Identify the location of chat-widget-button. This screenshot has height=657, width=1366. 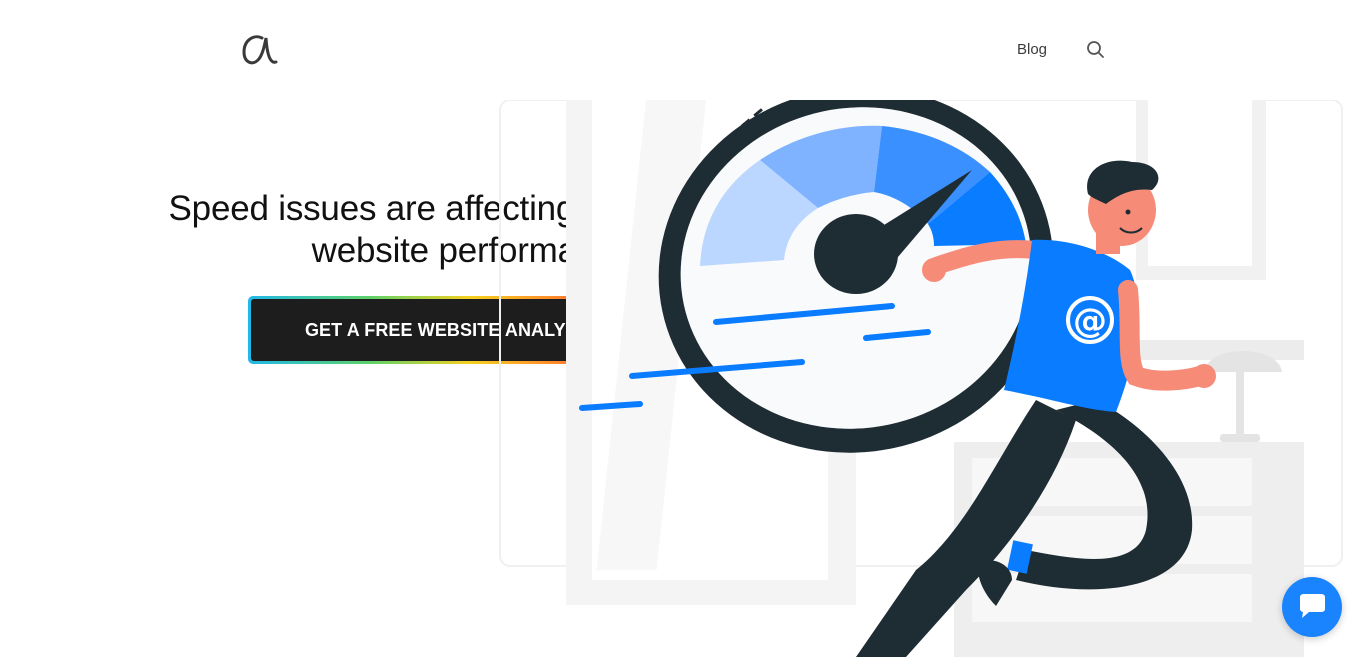
(1312, 607).